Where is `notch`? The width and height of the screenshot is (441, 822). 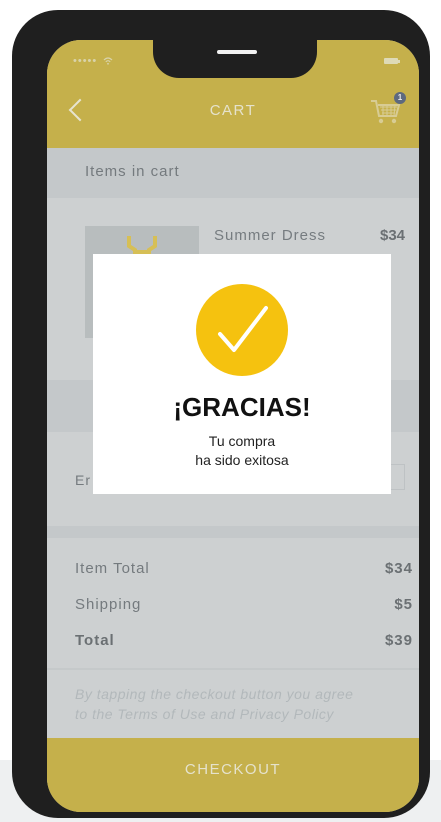
notch is located at coordinates (235, 59).